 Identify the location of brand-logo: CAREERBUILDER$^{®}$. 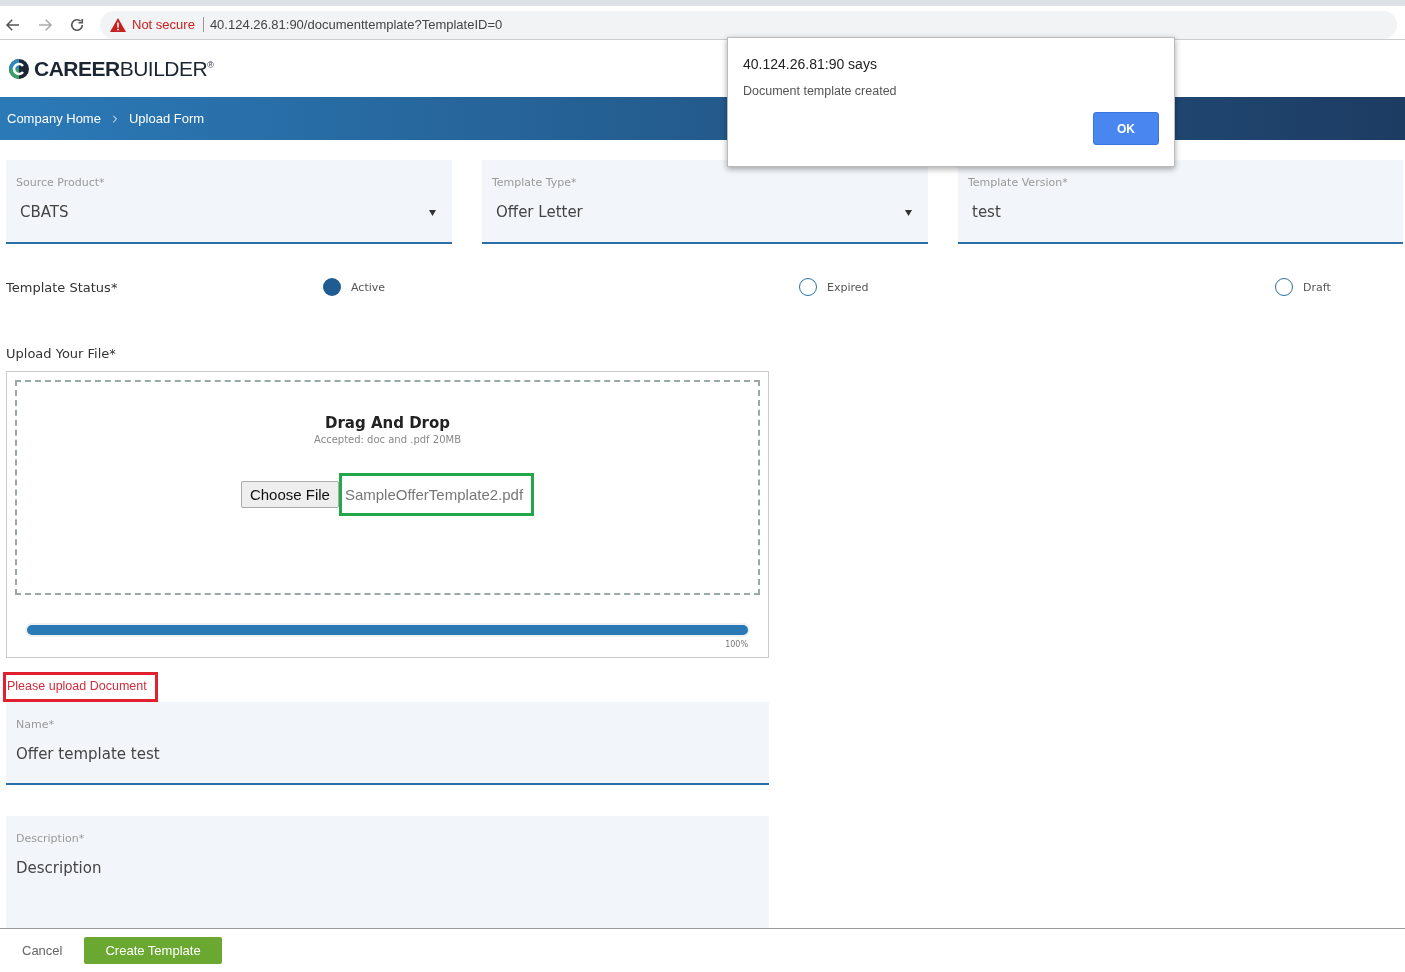
(111, 68).